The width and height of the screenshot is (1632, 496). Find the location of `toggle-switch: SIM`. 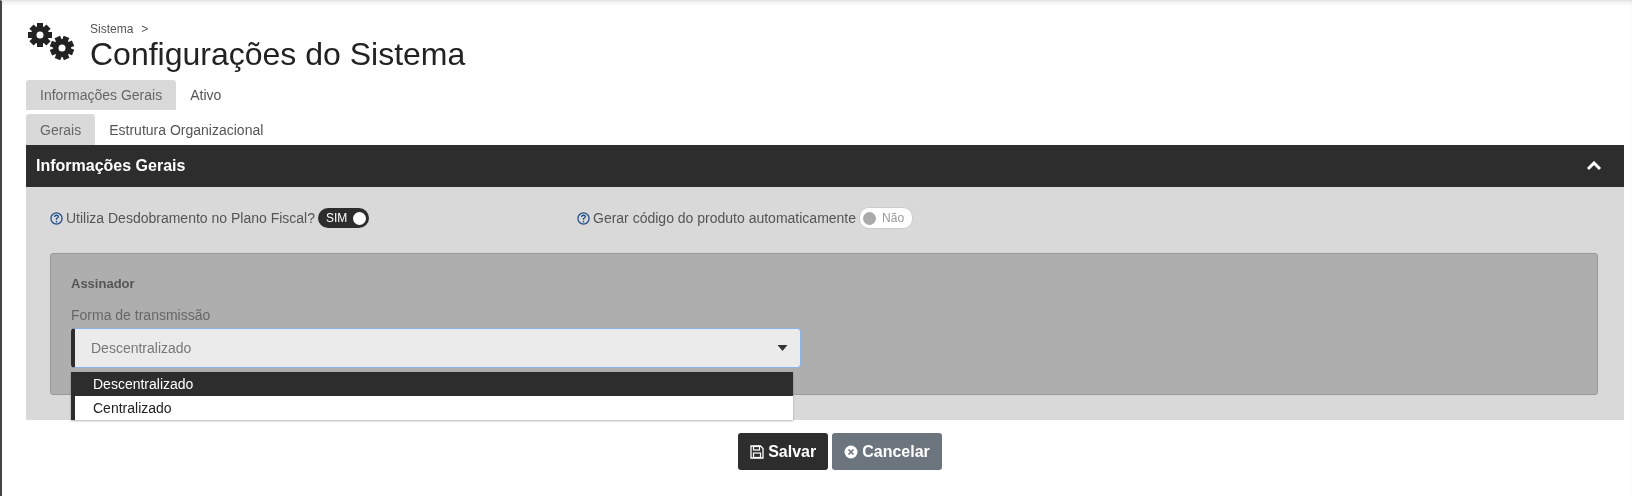

toggle-switch: SIM is located at coordinates (344, 218).